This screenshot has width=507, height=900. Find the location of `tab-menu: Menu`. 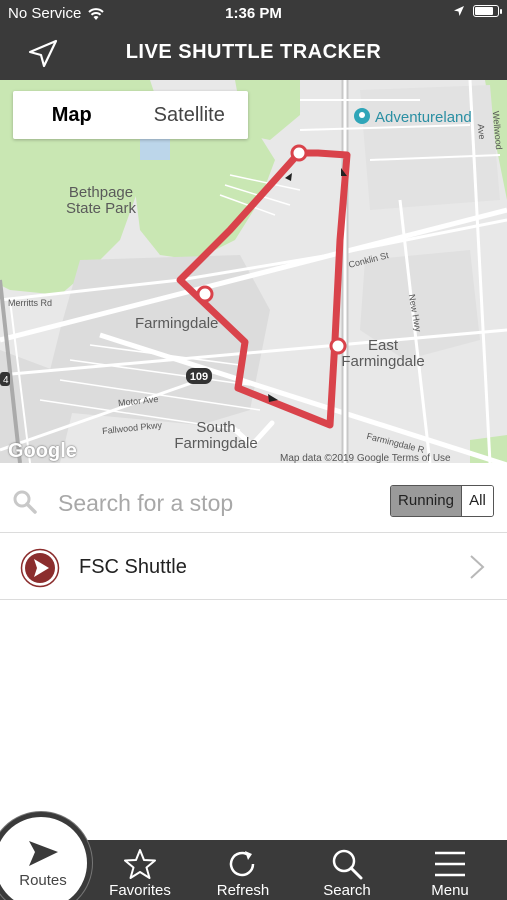

tab-menu: Menu is located at coordinates (450, 870).